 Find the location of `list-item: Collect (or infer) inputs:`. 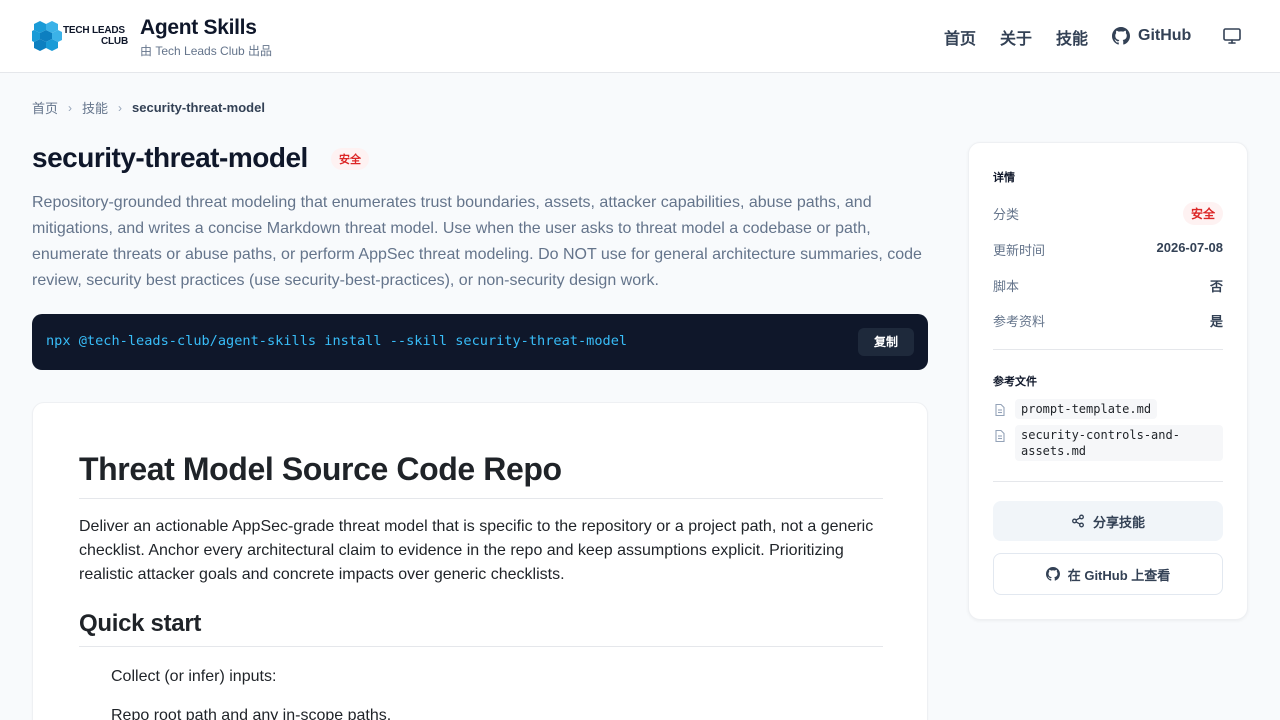

list-item: Collect (or infer) inputs: is located at coordinates (194, 676).